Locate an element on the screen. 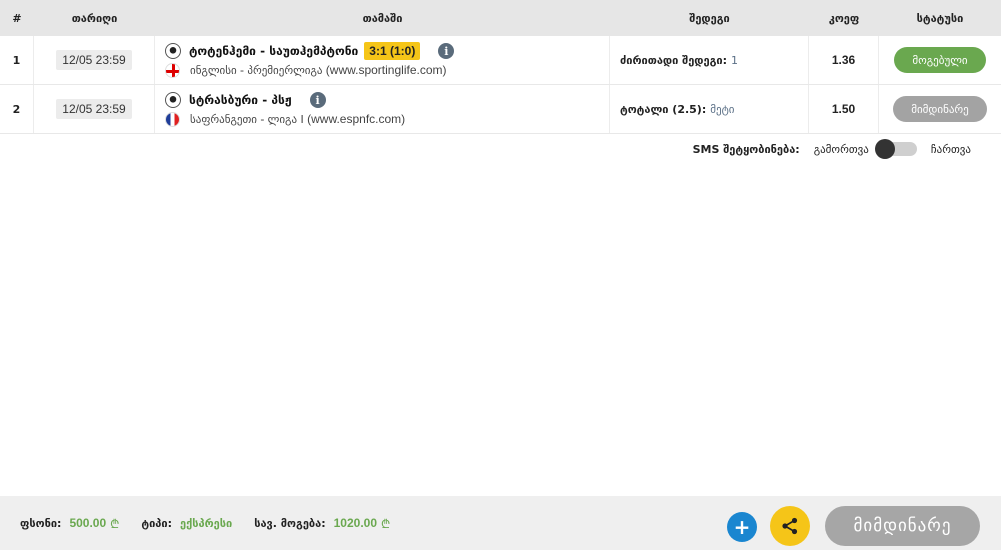 The height and width of the screenshot is (550, 1001). row-number: 1 is located at coordinates (17, 60).